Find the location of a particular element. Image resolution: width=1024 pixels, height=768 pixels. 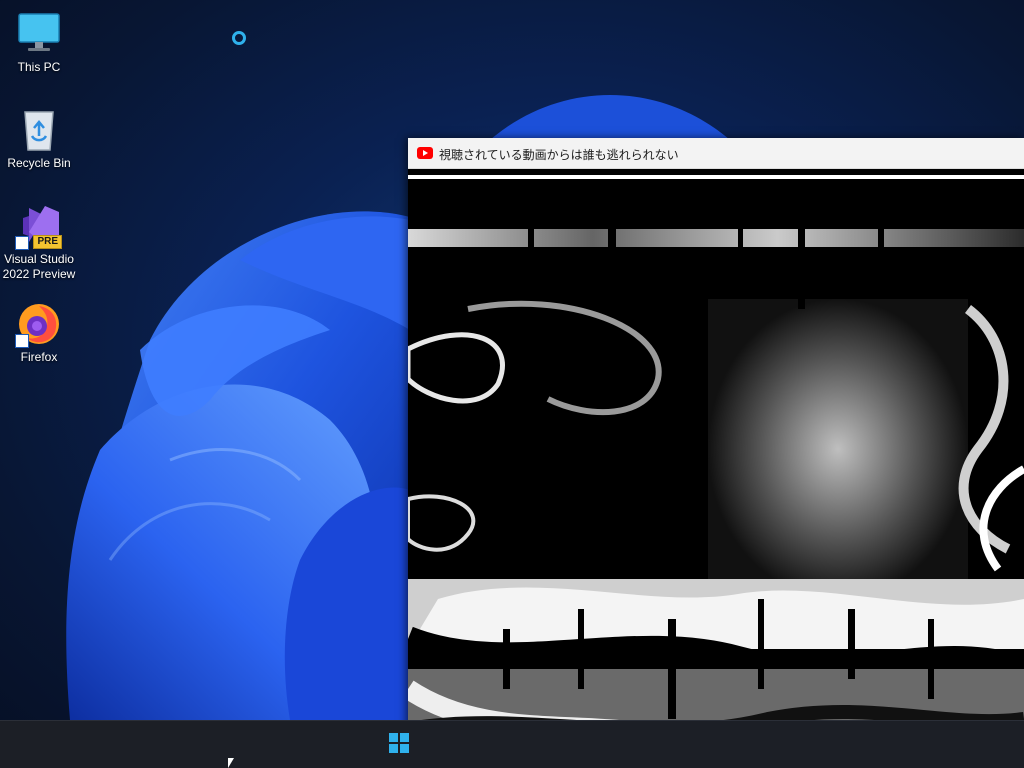

windows-start-icon is located at coordinates (400, 744).